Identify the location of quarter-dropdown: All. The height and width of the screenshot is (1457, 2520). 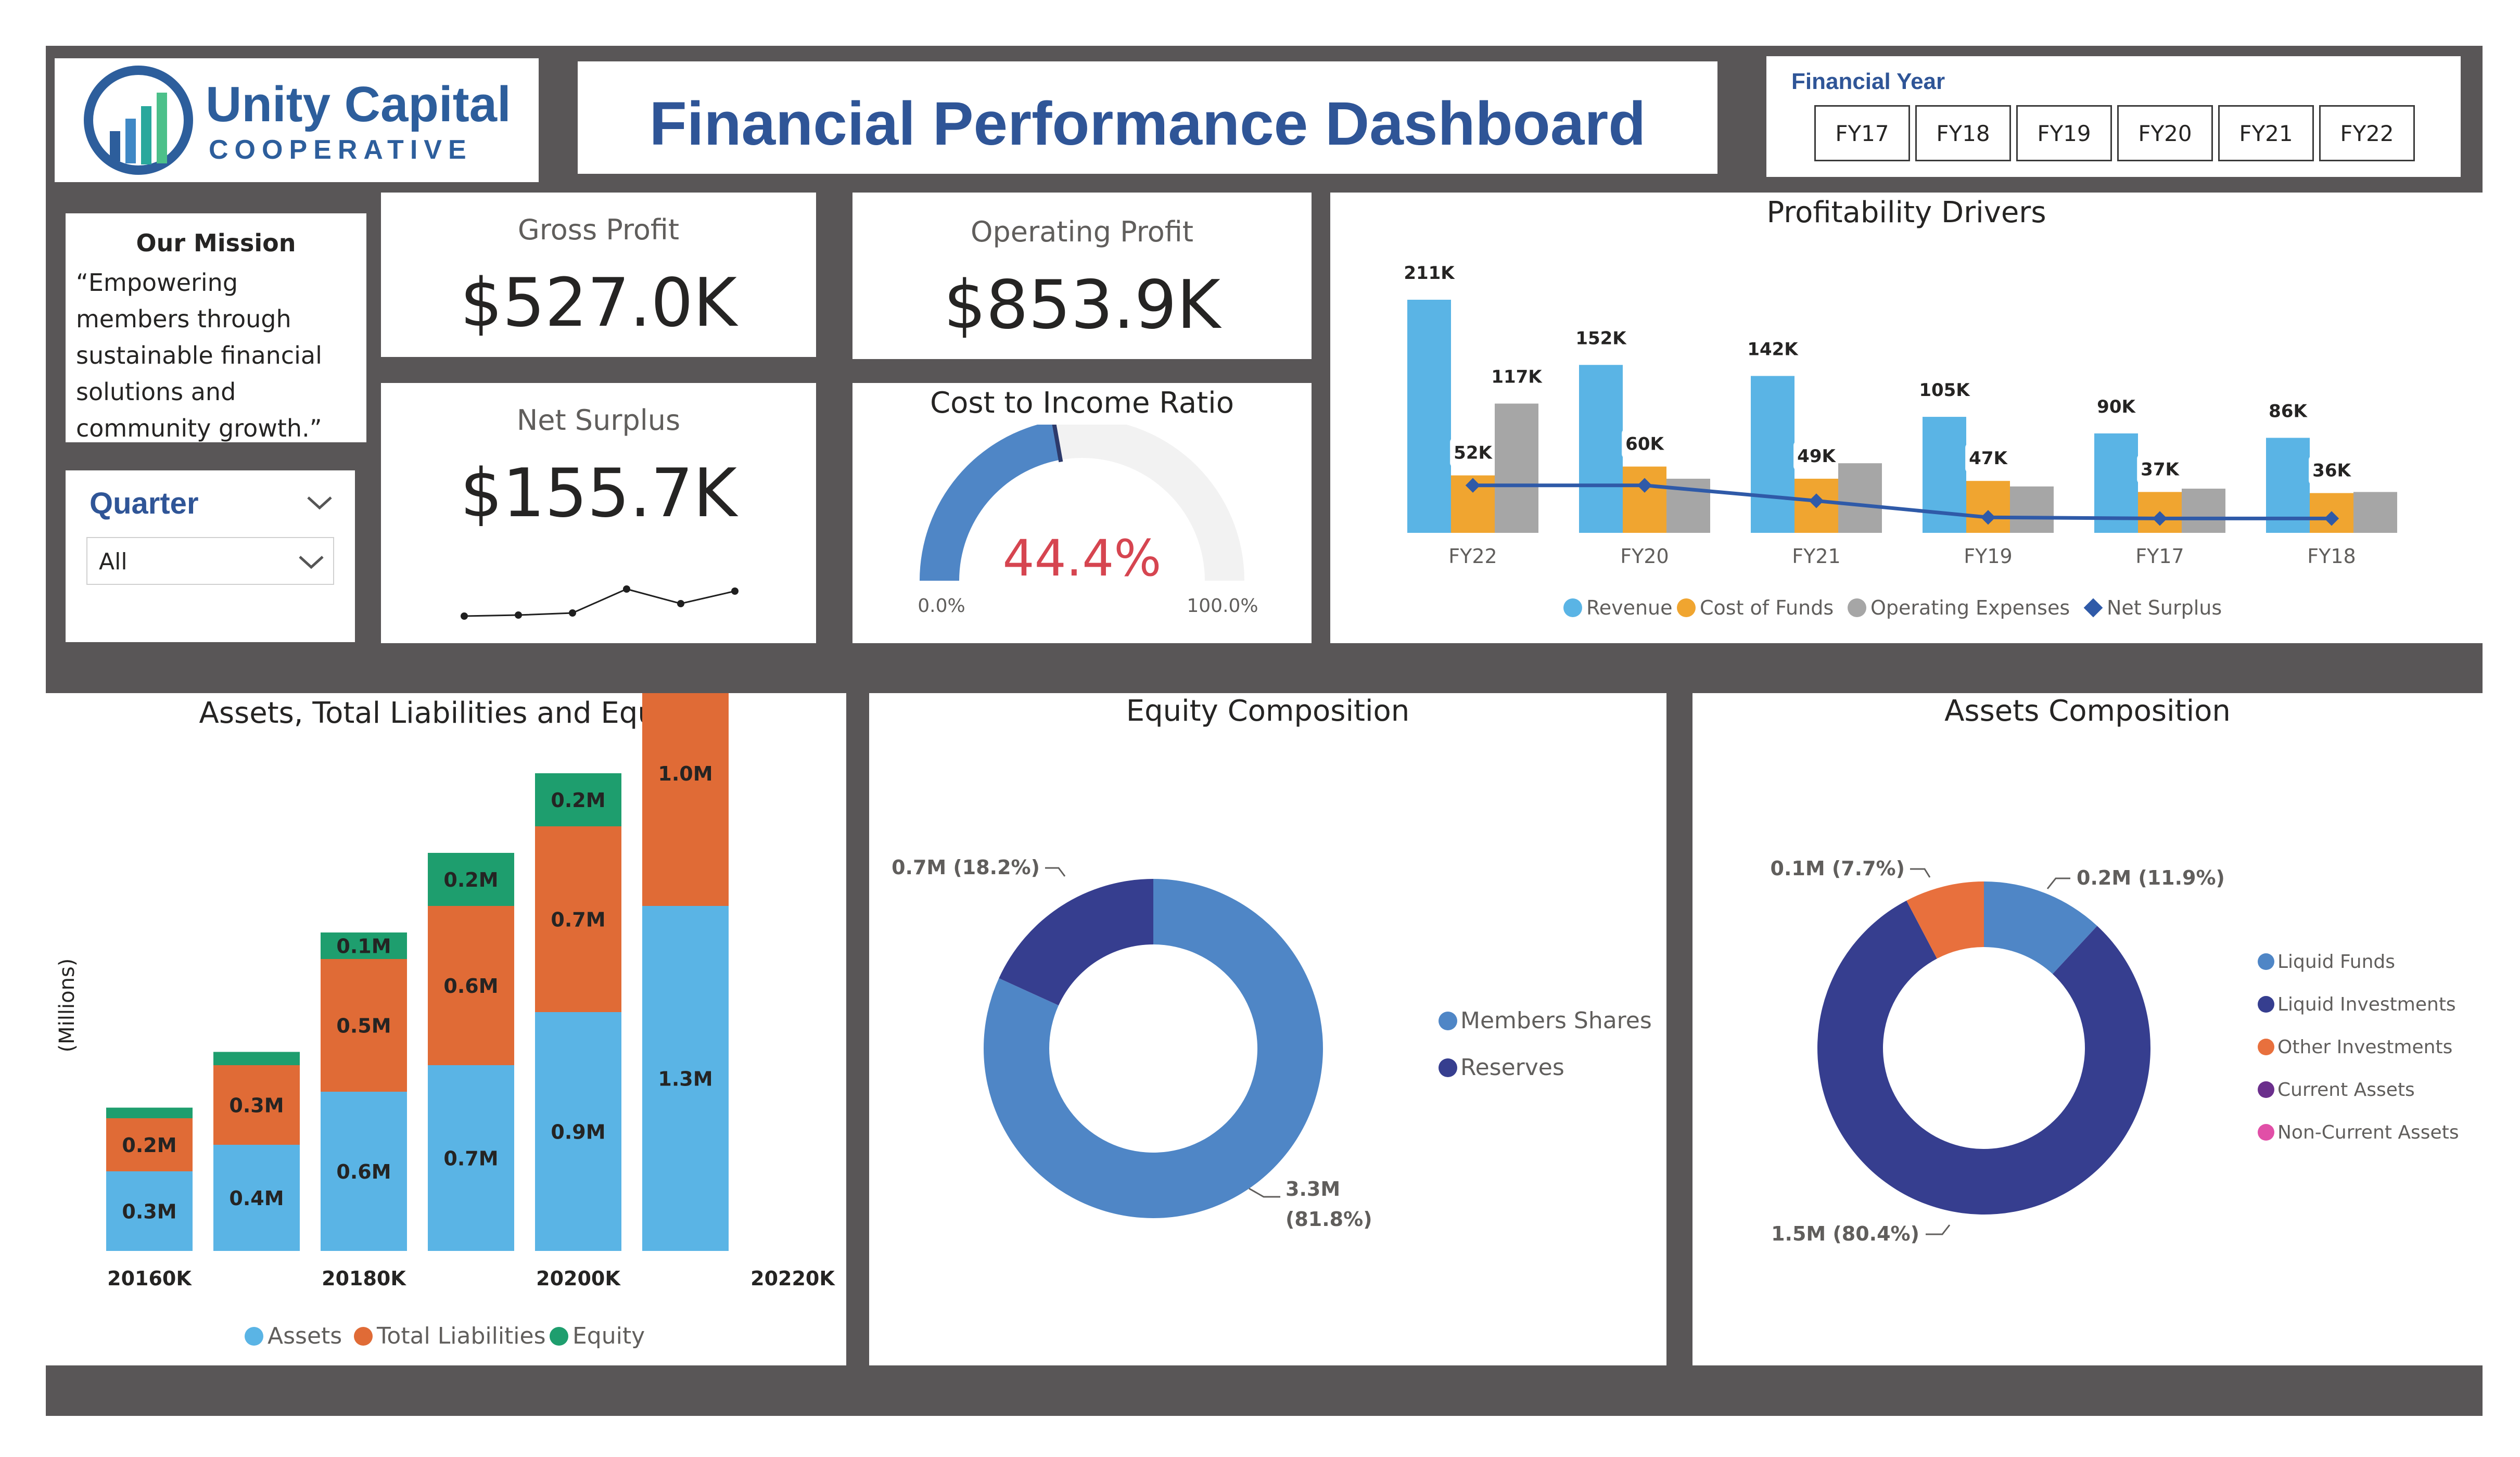
(210, 561).